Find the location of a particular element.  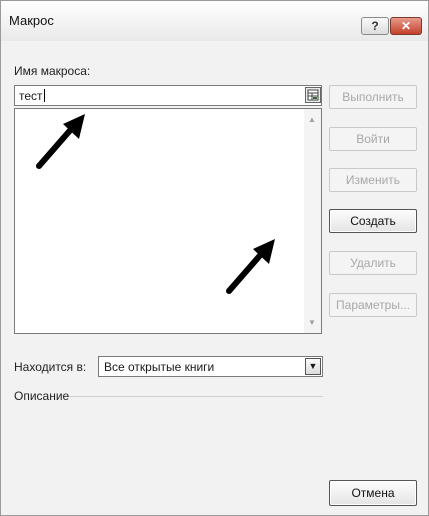

macro-name-label: Имя макроса: is located at coordinates (52, 71).